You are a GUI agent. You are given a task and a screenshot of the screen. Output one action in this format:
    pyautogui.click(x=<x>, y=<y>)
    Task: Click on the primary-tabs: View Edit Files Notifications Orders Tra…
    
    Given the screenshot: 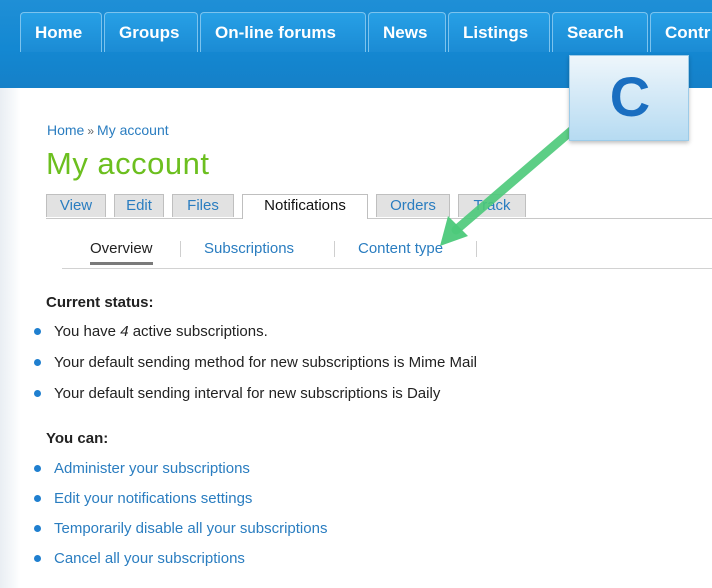 What is the action you would take?
    pyautogui.click(x=379, y=206)
    